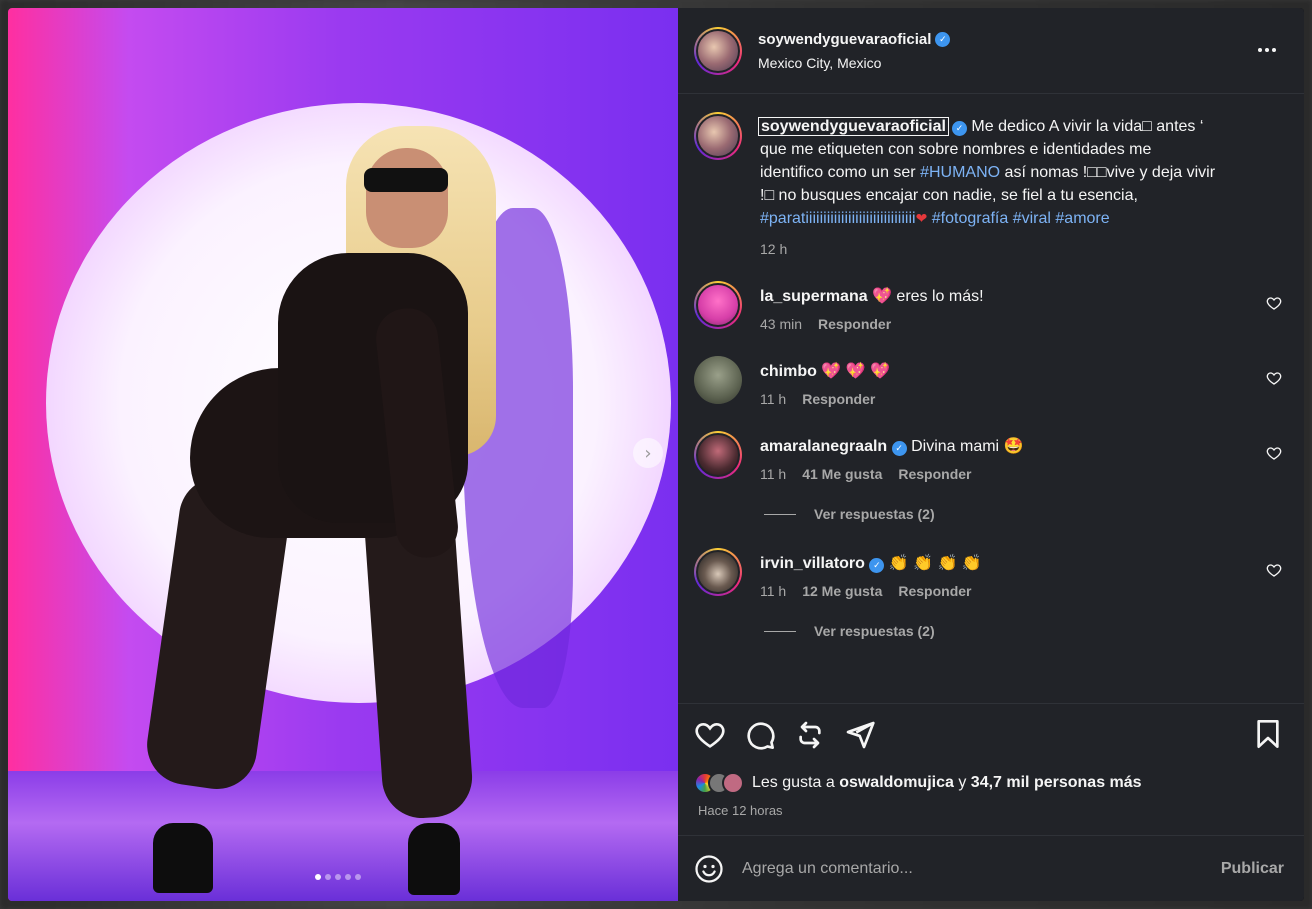 The image size is (1312, 909). Describe the element at coordinates (896, 782) in the screenshot. I see `likes-username: oswaldomujica` at that location.